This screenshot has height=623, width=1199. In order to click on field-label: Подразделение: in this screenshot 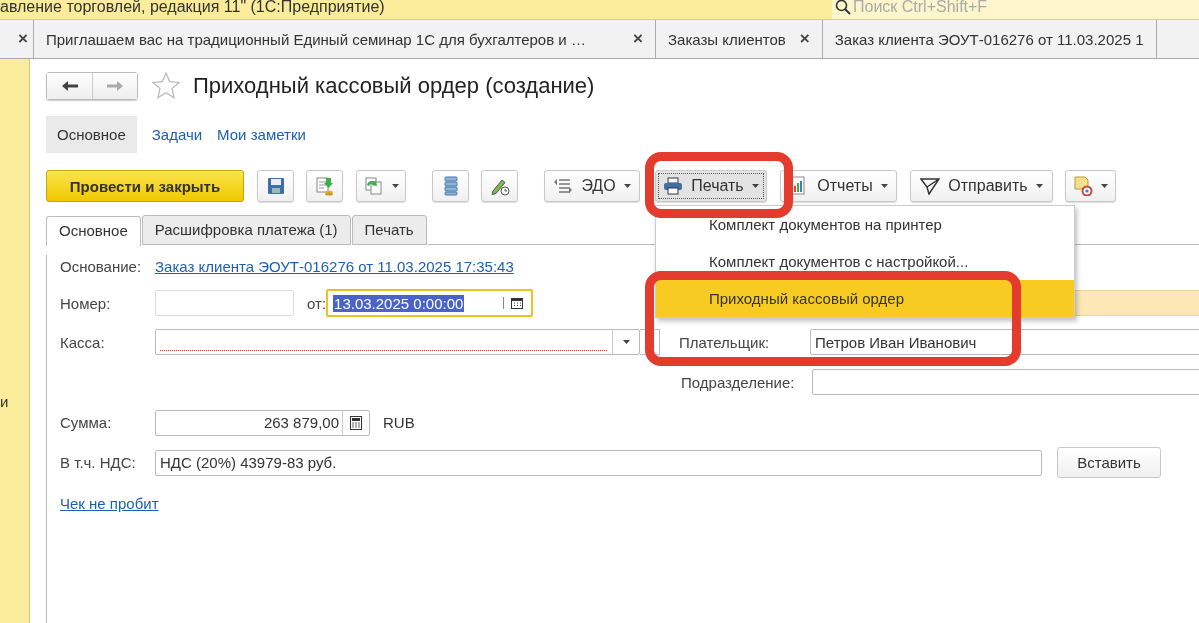, I will do `click(738, 382)`.